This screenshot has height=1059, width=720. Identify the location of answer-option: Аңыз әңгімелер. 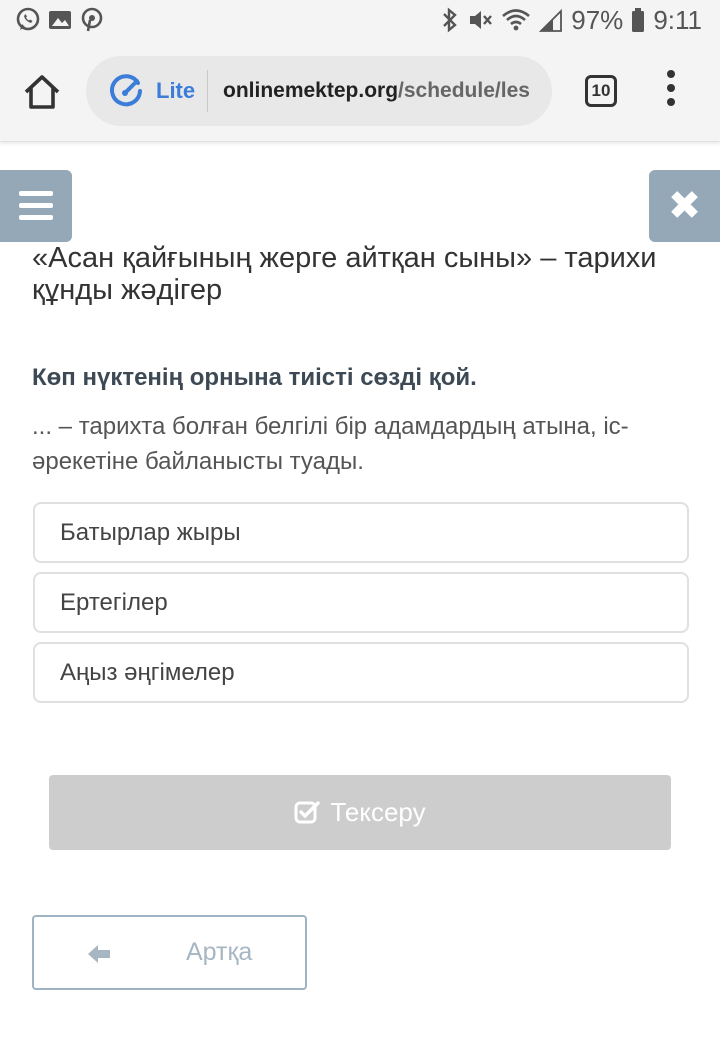
(361, 672).